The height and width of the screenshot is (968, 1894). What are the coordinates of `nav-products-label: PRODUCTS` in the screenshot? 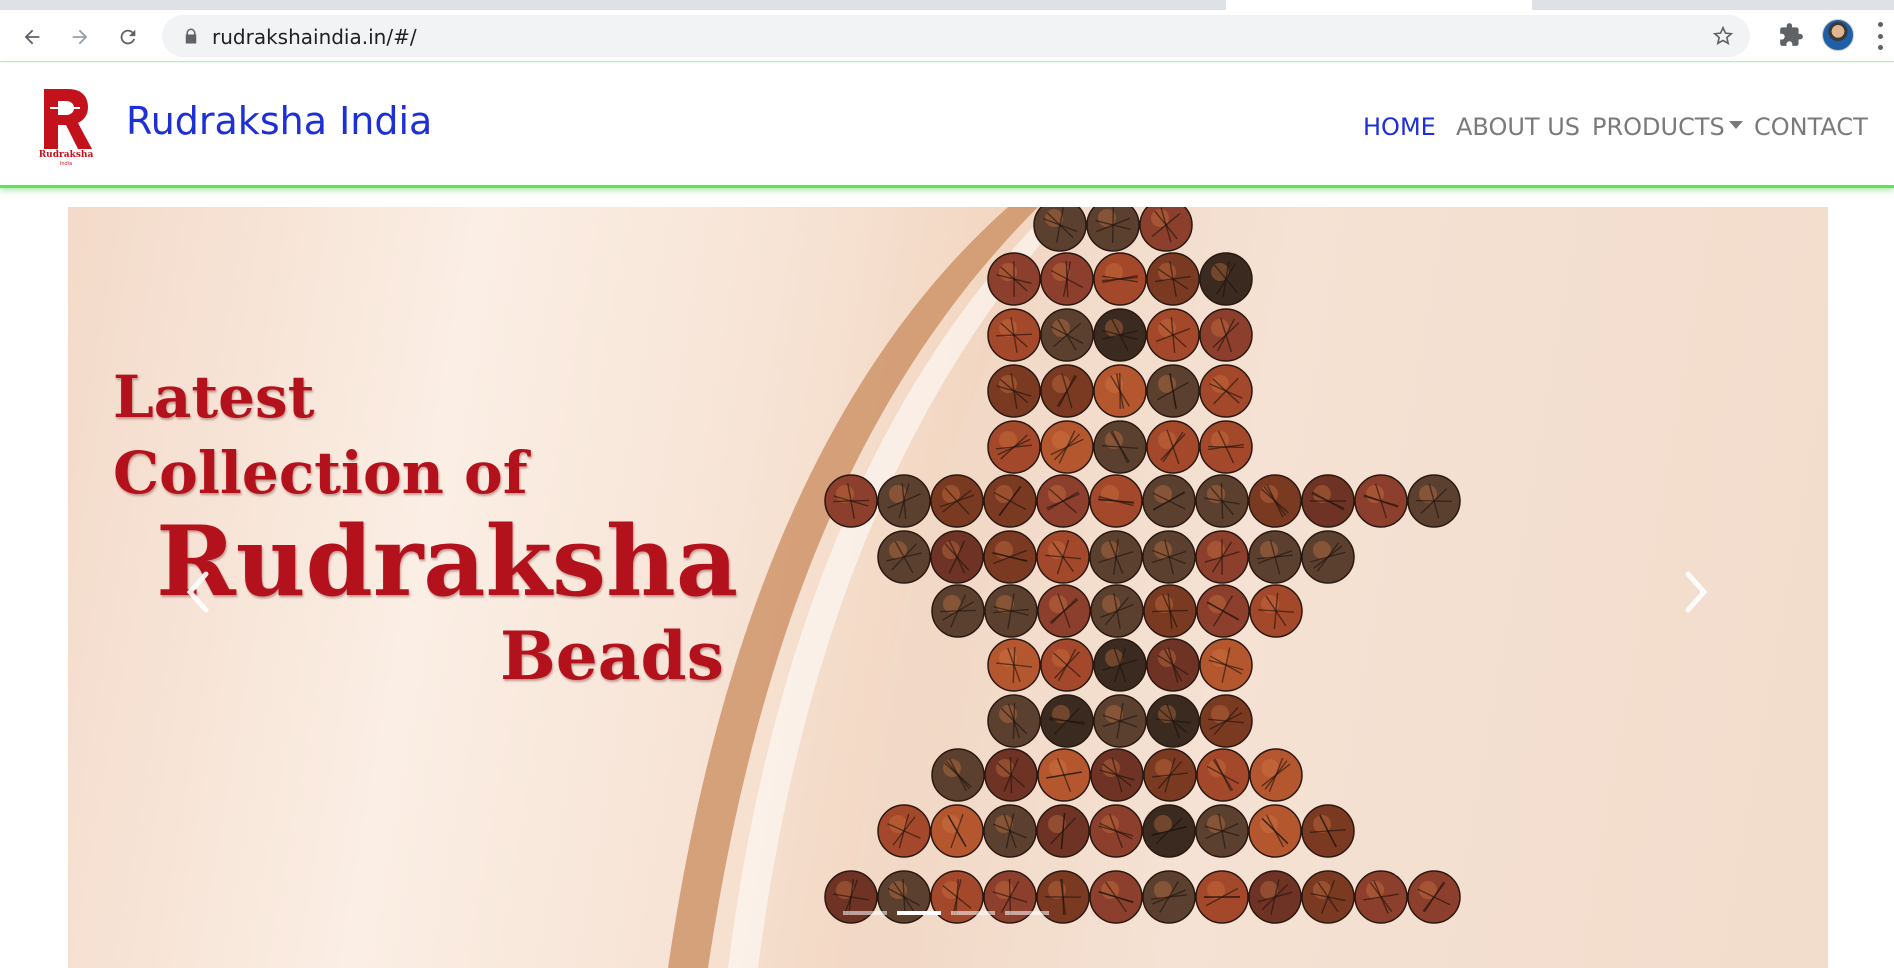 It's located at (1658, 127).